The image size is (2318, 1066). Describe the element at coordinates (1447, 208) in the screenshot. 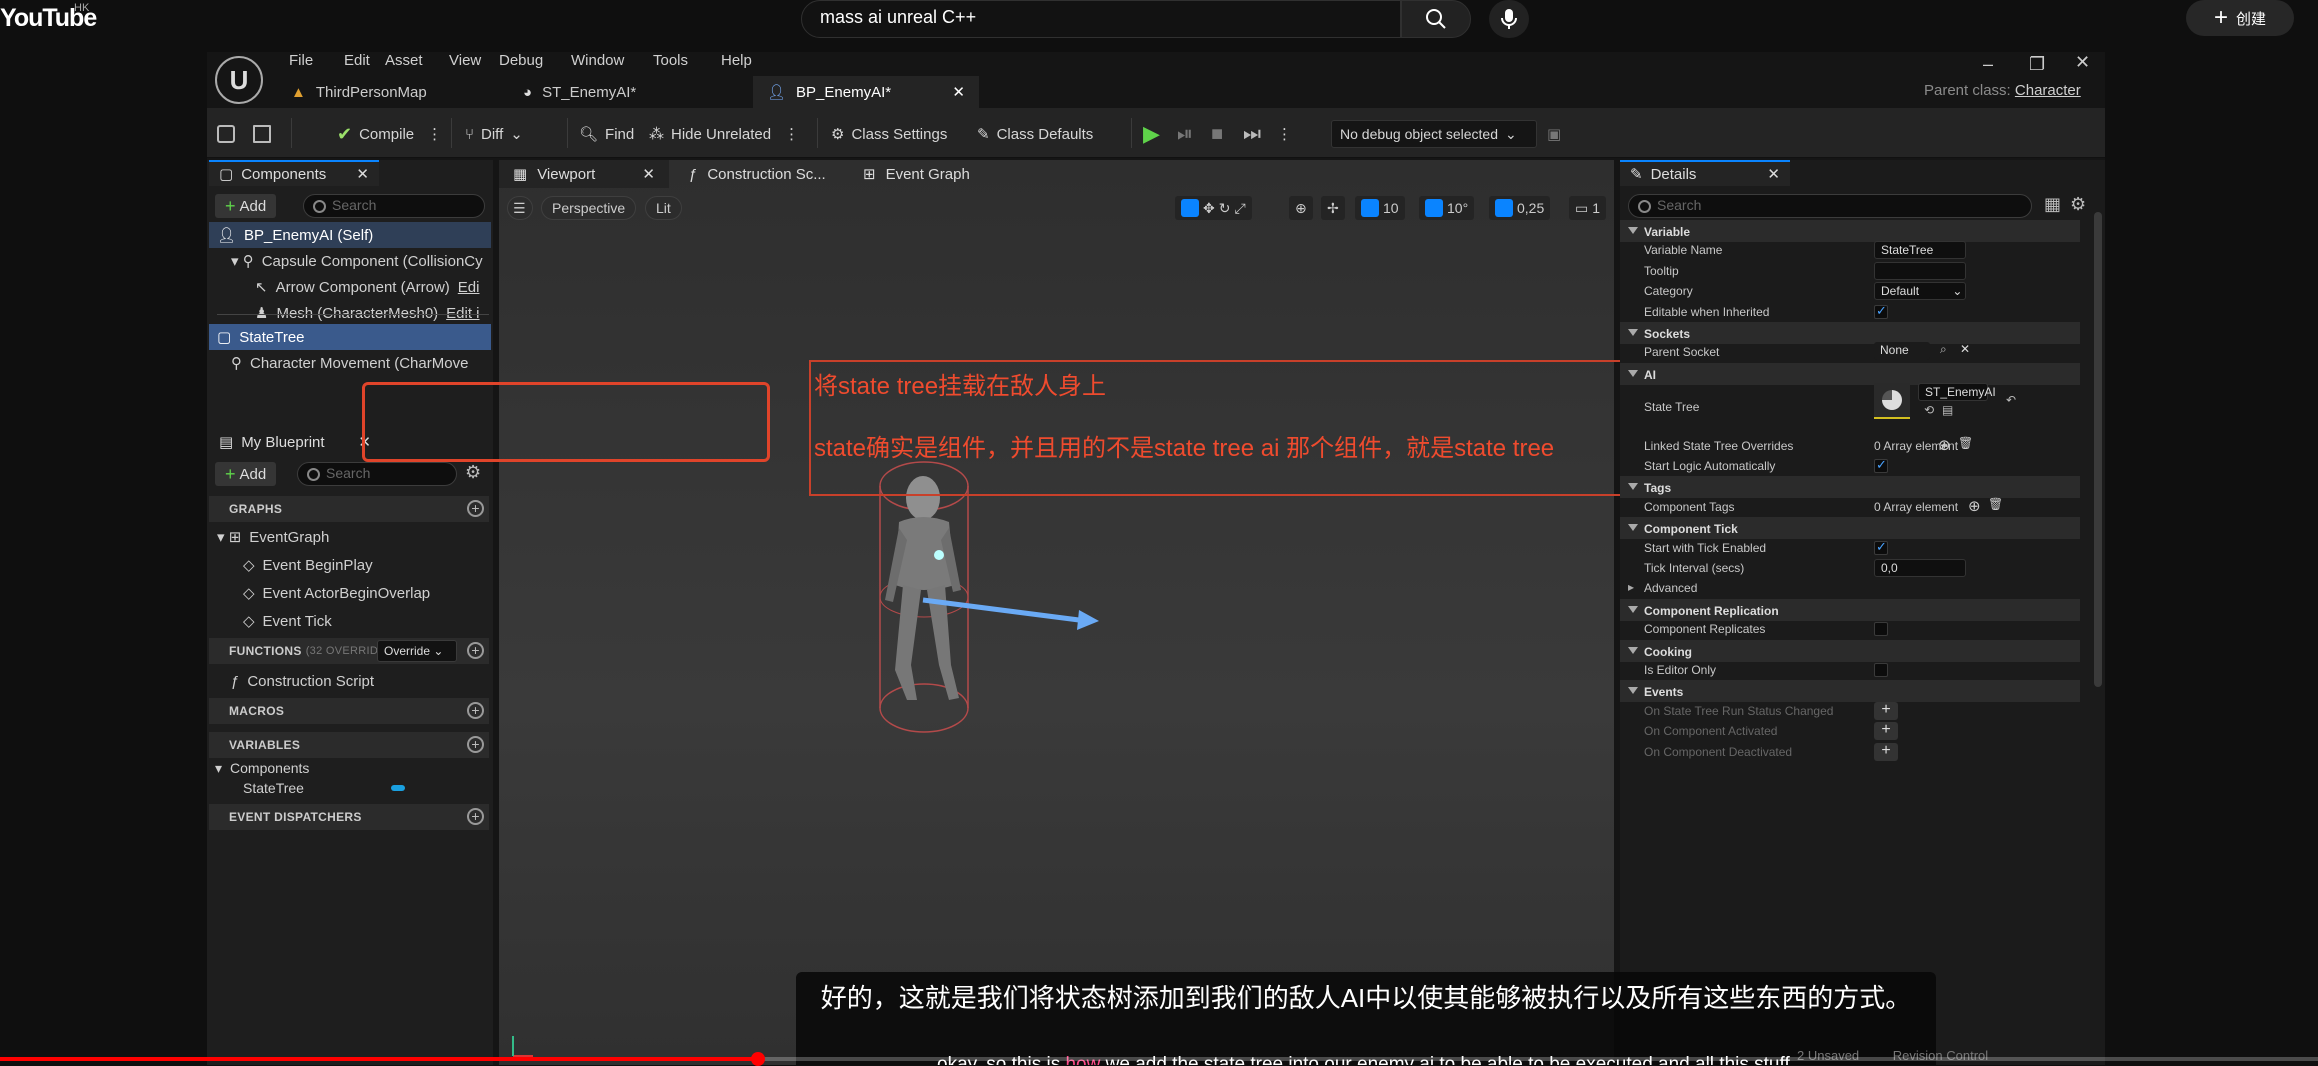

I see `rotation-snap-button: 10°` at that location.